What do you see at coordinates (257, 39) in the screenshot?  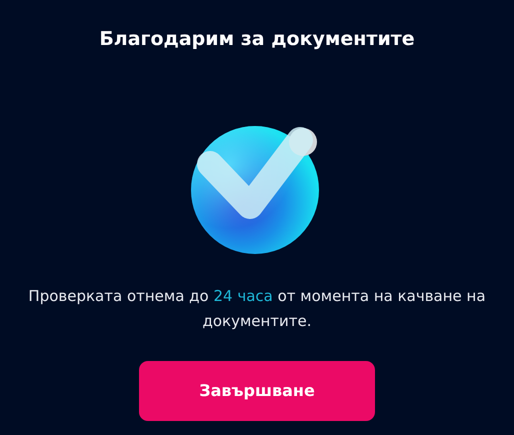 I see `page-title: Благодарим за документите` at bounding box center [257, 39].